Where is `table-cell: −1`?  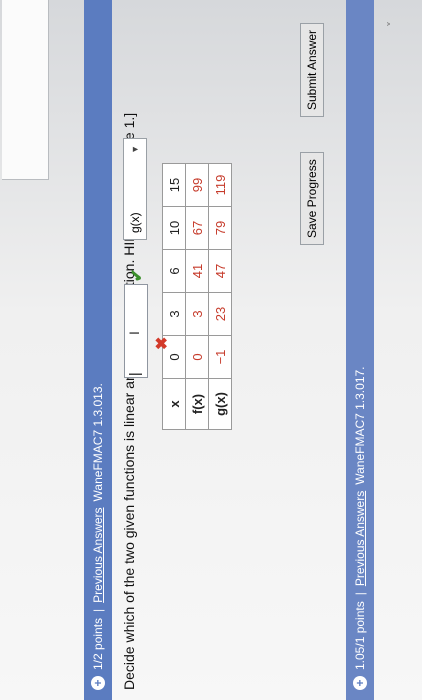
table-cell: −1 is located at coordinates (220, 357).